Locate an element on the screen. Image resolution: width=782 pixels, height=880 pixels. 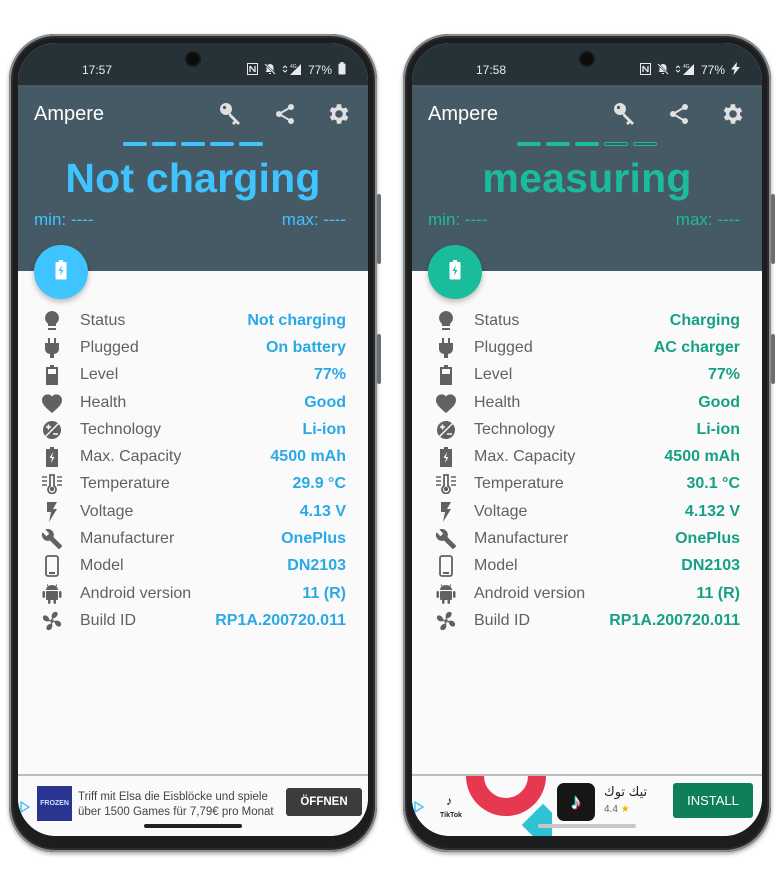
ad-banner: ♪ TikTok ♪ تيك توك 4.4 ★ INSTALL is located at coordinates (587, 805).